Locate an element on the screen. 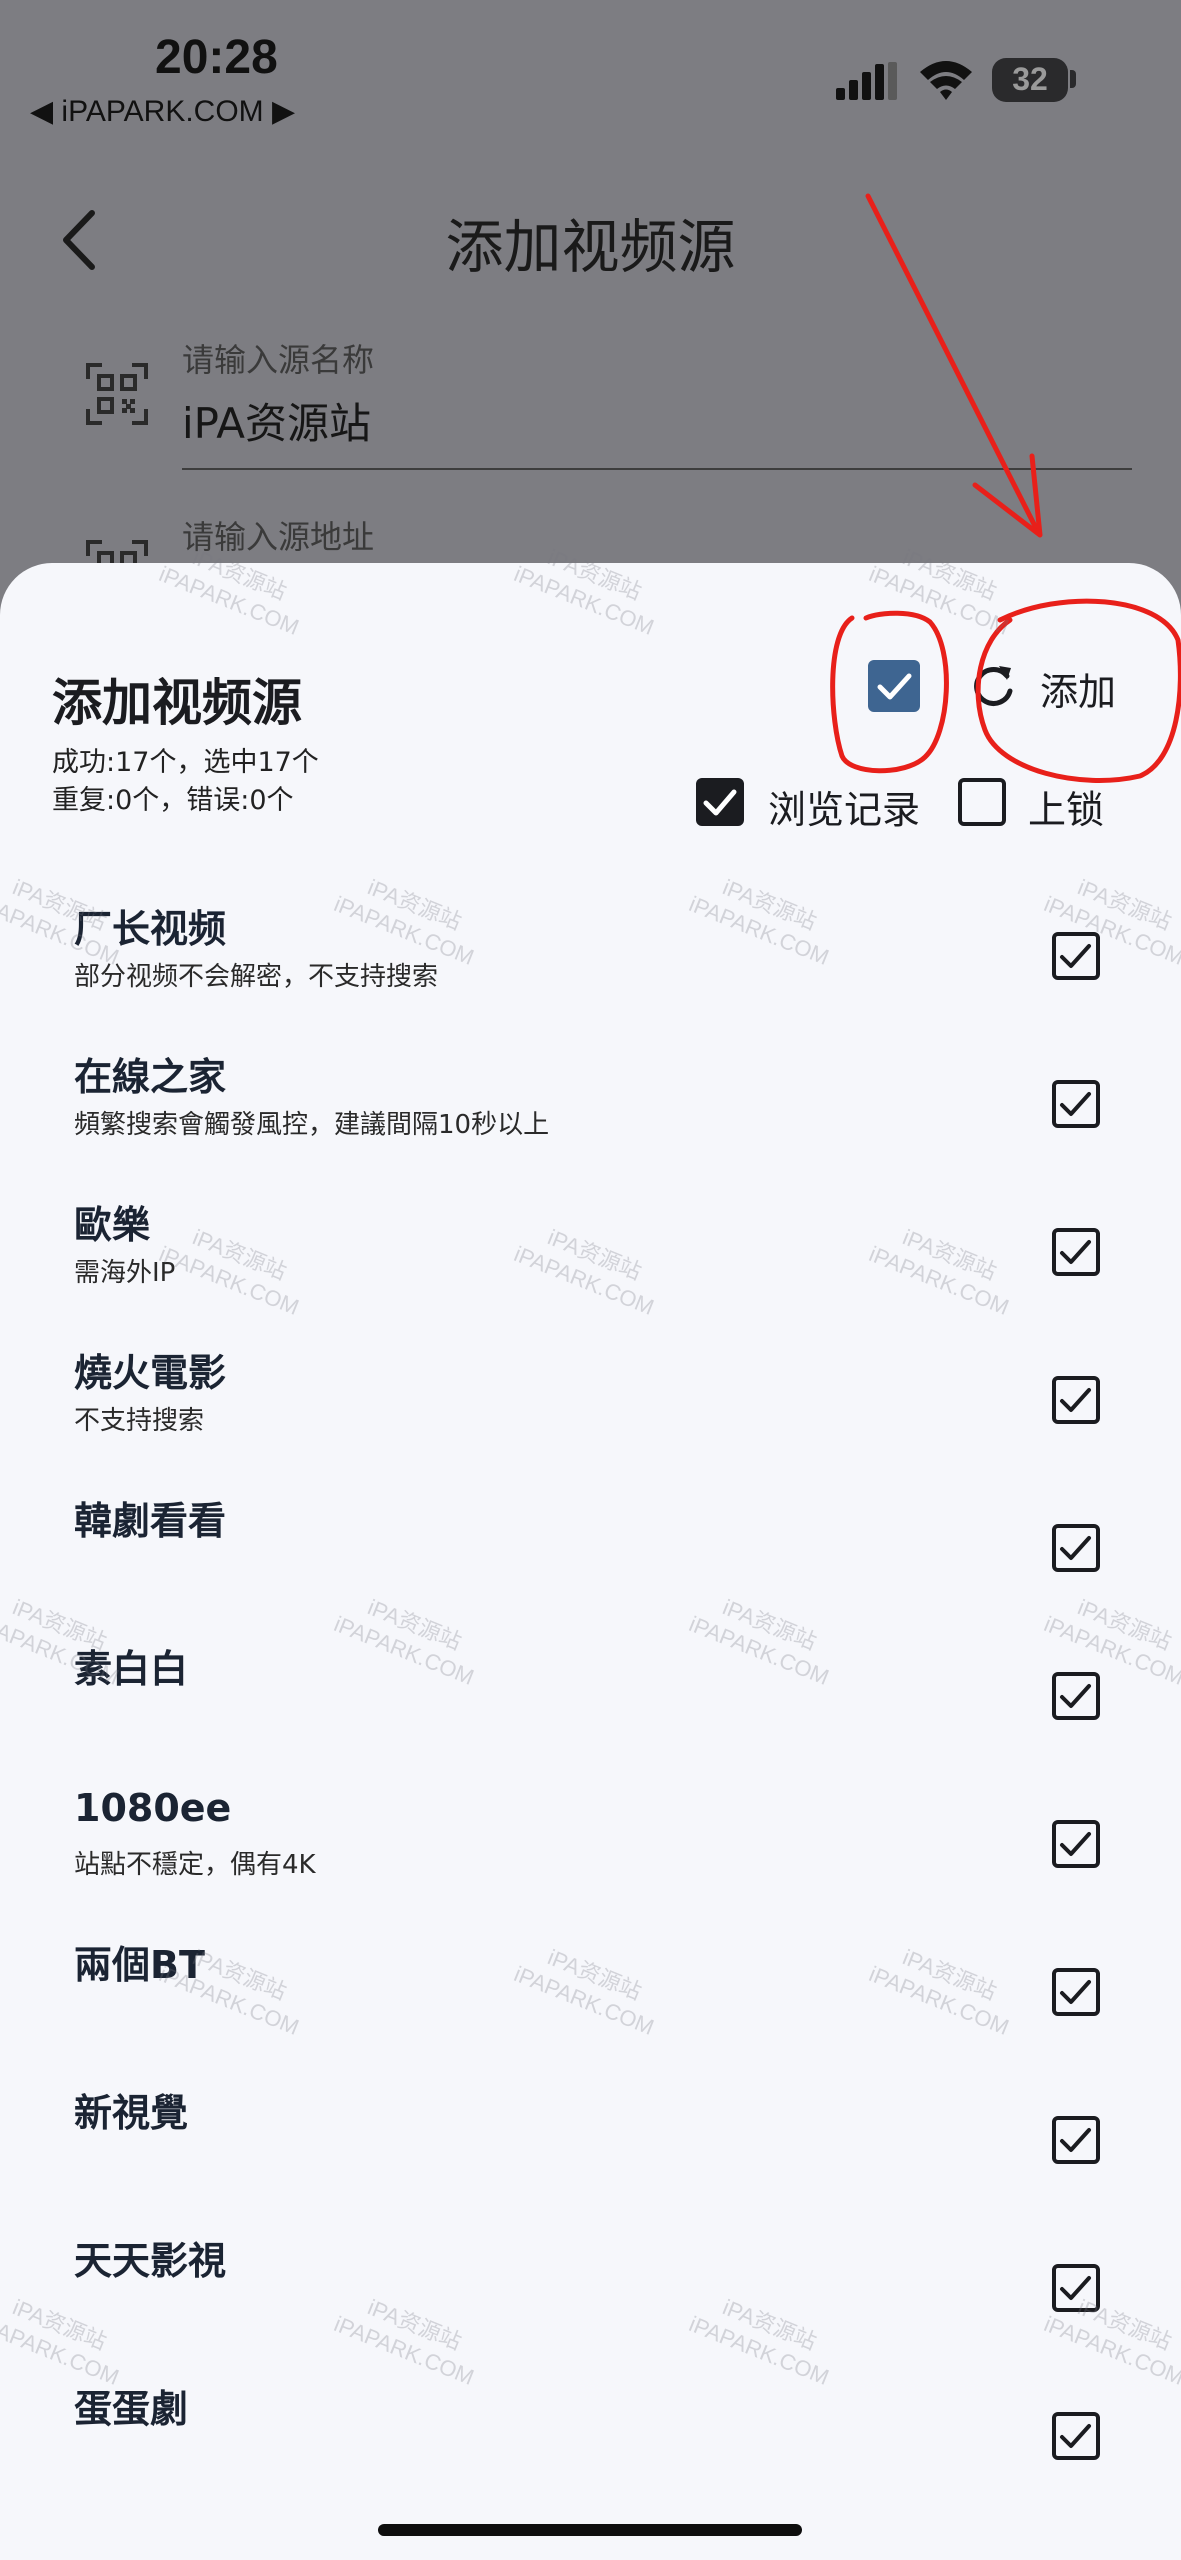 Image resolution: width=1181 pixels, height=2560 pixels. select-all-checkbox is located at coordinates (894, 686).